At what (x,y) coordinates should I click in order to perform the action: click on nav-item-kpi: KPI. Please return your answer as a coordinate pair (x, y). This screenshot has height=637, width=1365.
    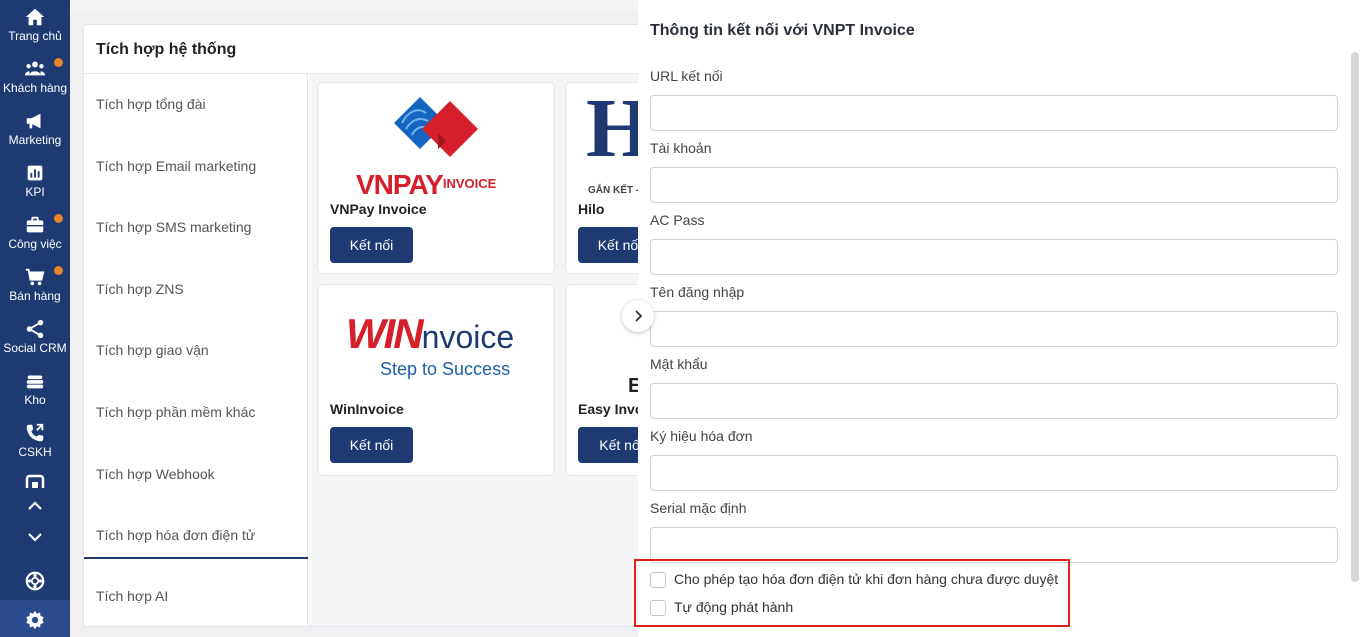
    Looking at the image, I should click on (35, 182).